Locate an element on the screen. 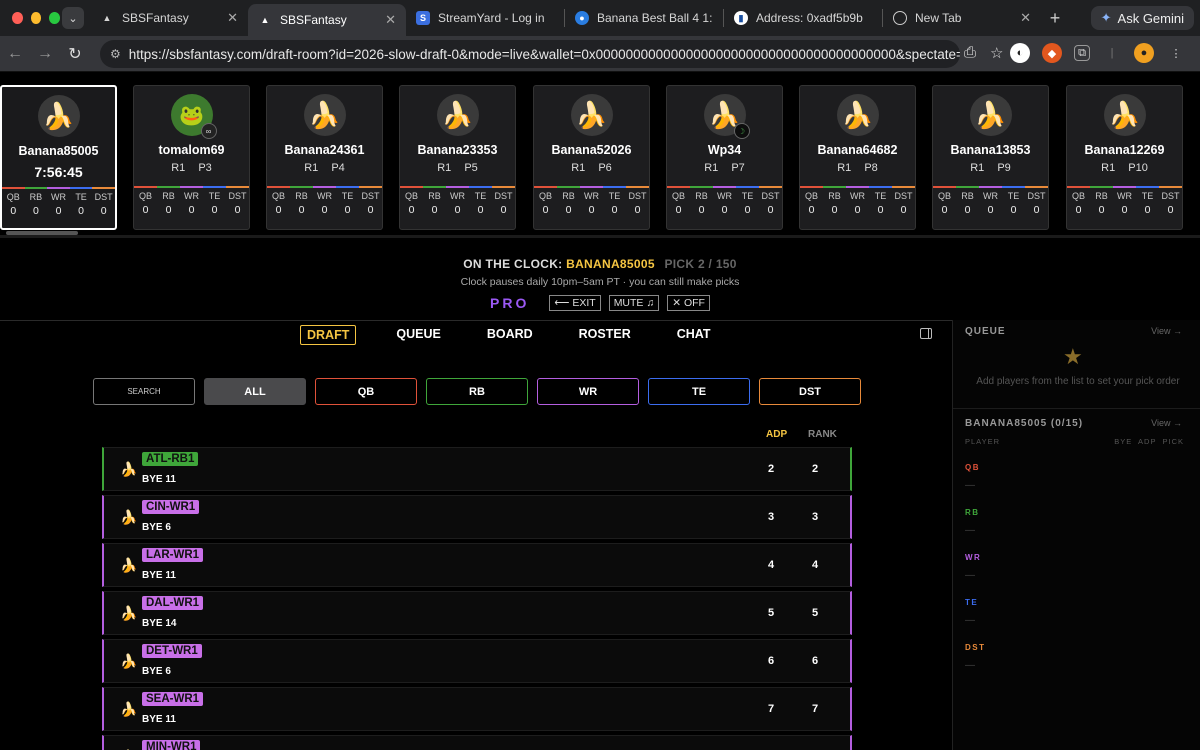 The width and height of the screenshot is (1200, 750). reload-button: ↻ is located at coordinates (75, 54).